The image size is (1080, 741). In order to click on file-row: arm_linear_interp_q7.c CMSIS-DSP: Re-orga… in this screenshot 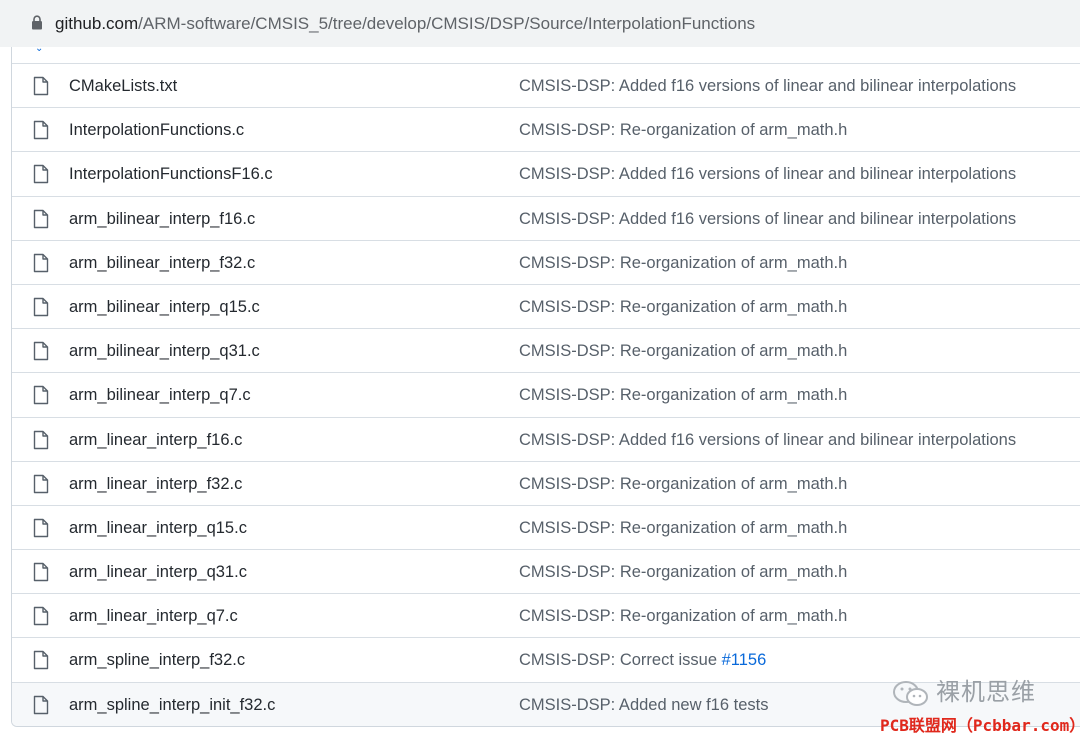, I will do `click(546, 616)`.